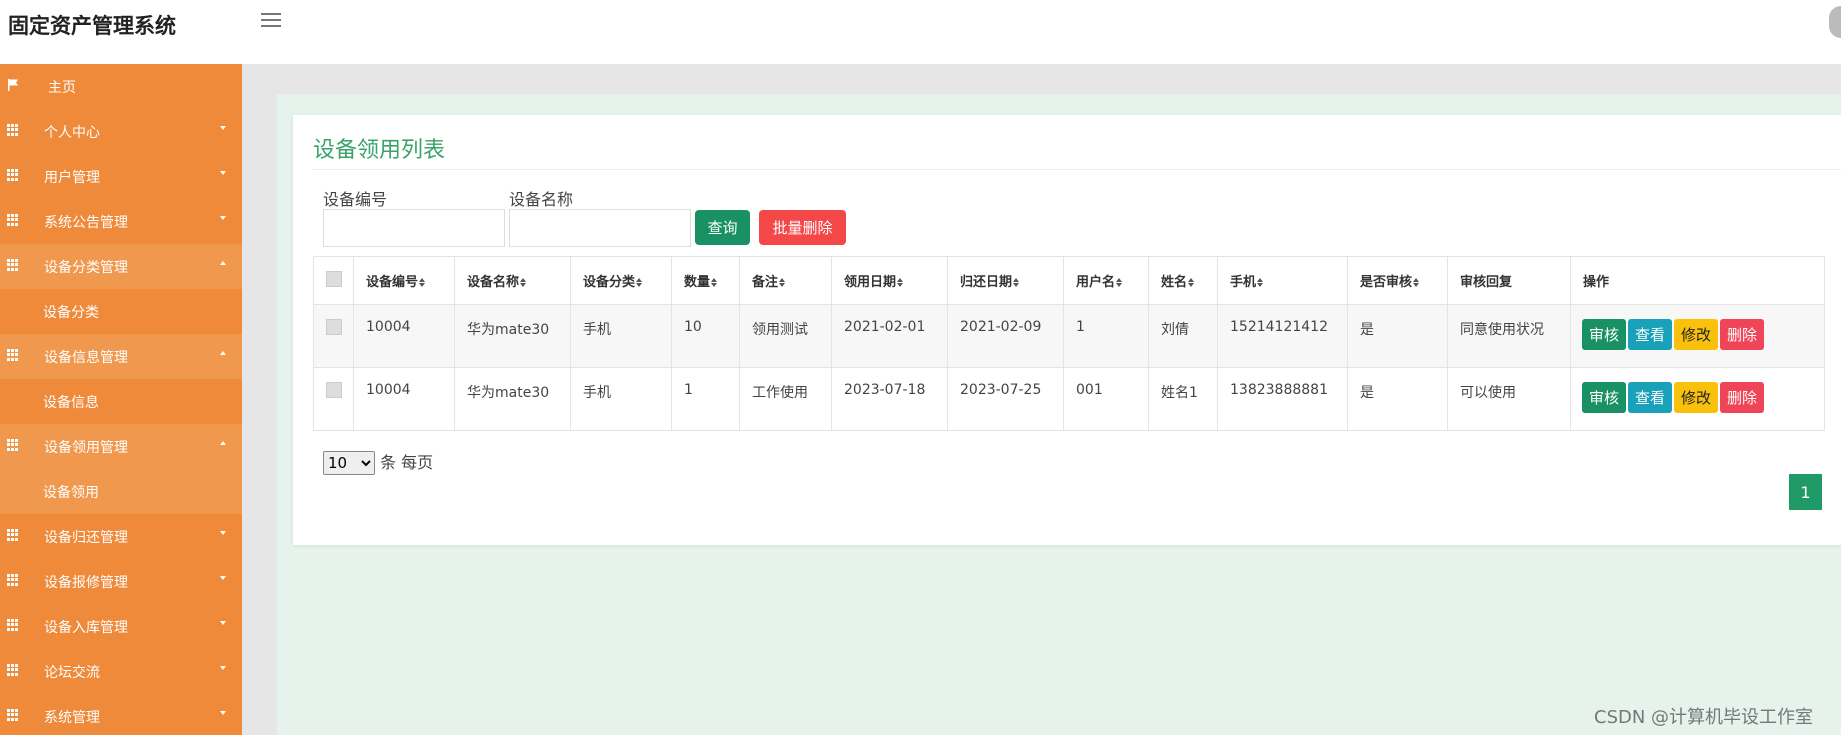 The image size is (1841, 735). What do you see at coordinates (72, 718) in the screenshot?
I see `sidebar-item-label: 系统管理` at bounding box center [72, 718].